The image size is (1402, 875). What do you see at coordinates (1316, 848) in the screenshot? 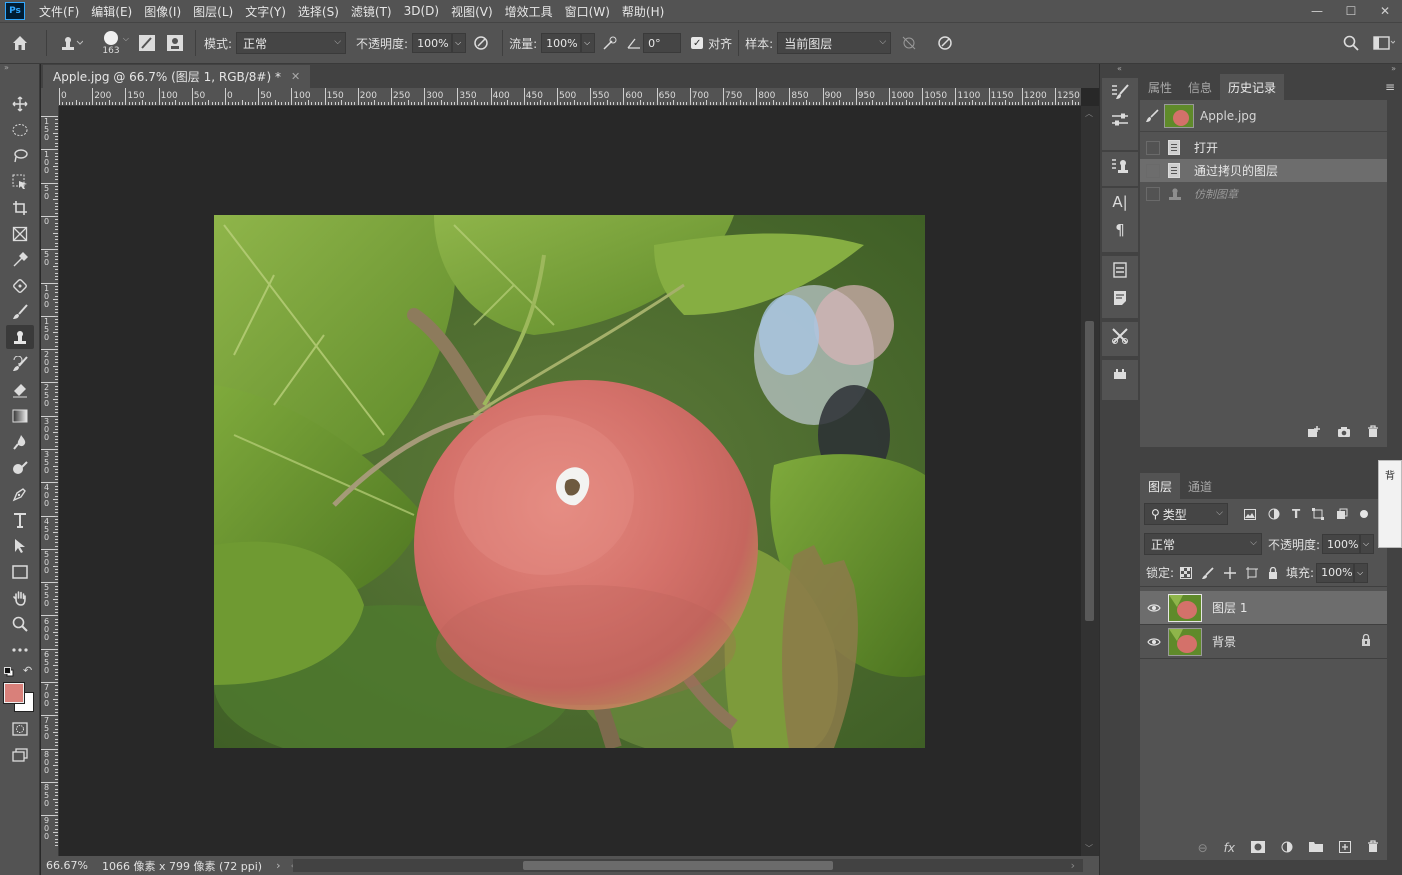
I see `new-group-icon` at bounding box center [1316, 848].